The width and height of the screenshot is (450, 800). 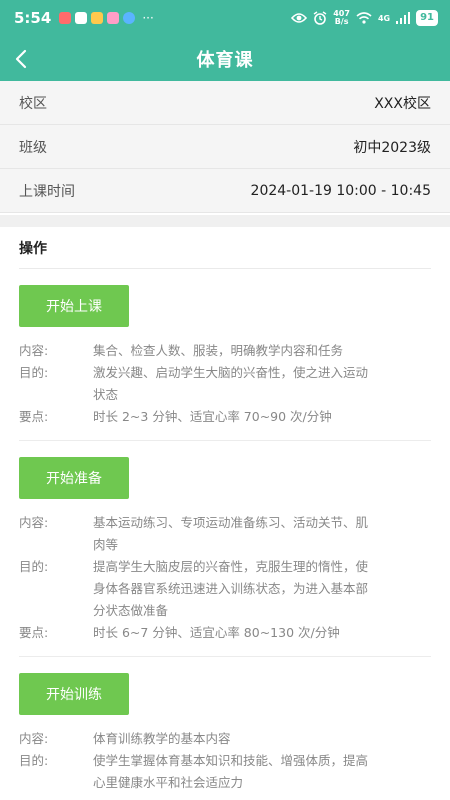 What do you see at coordinates (47, 191) in the screenshot?
I see `time-label: 上课时间` at bounding box center [47, 191].